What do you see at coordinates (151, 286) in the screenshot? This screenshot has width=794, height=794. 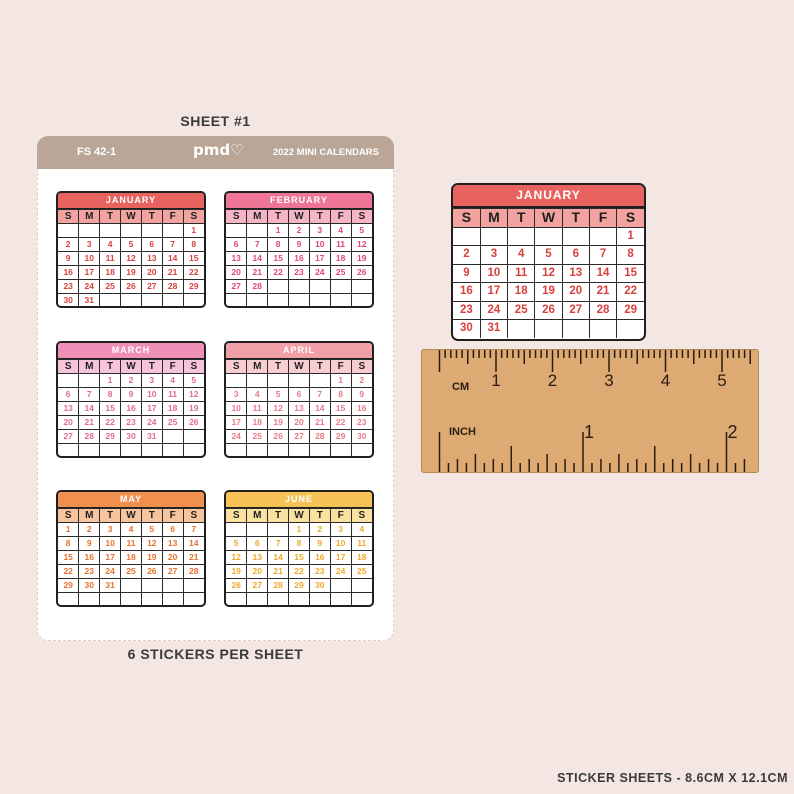 I see `day-cell: 27` at bounding box center [151, 286].